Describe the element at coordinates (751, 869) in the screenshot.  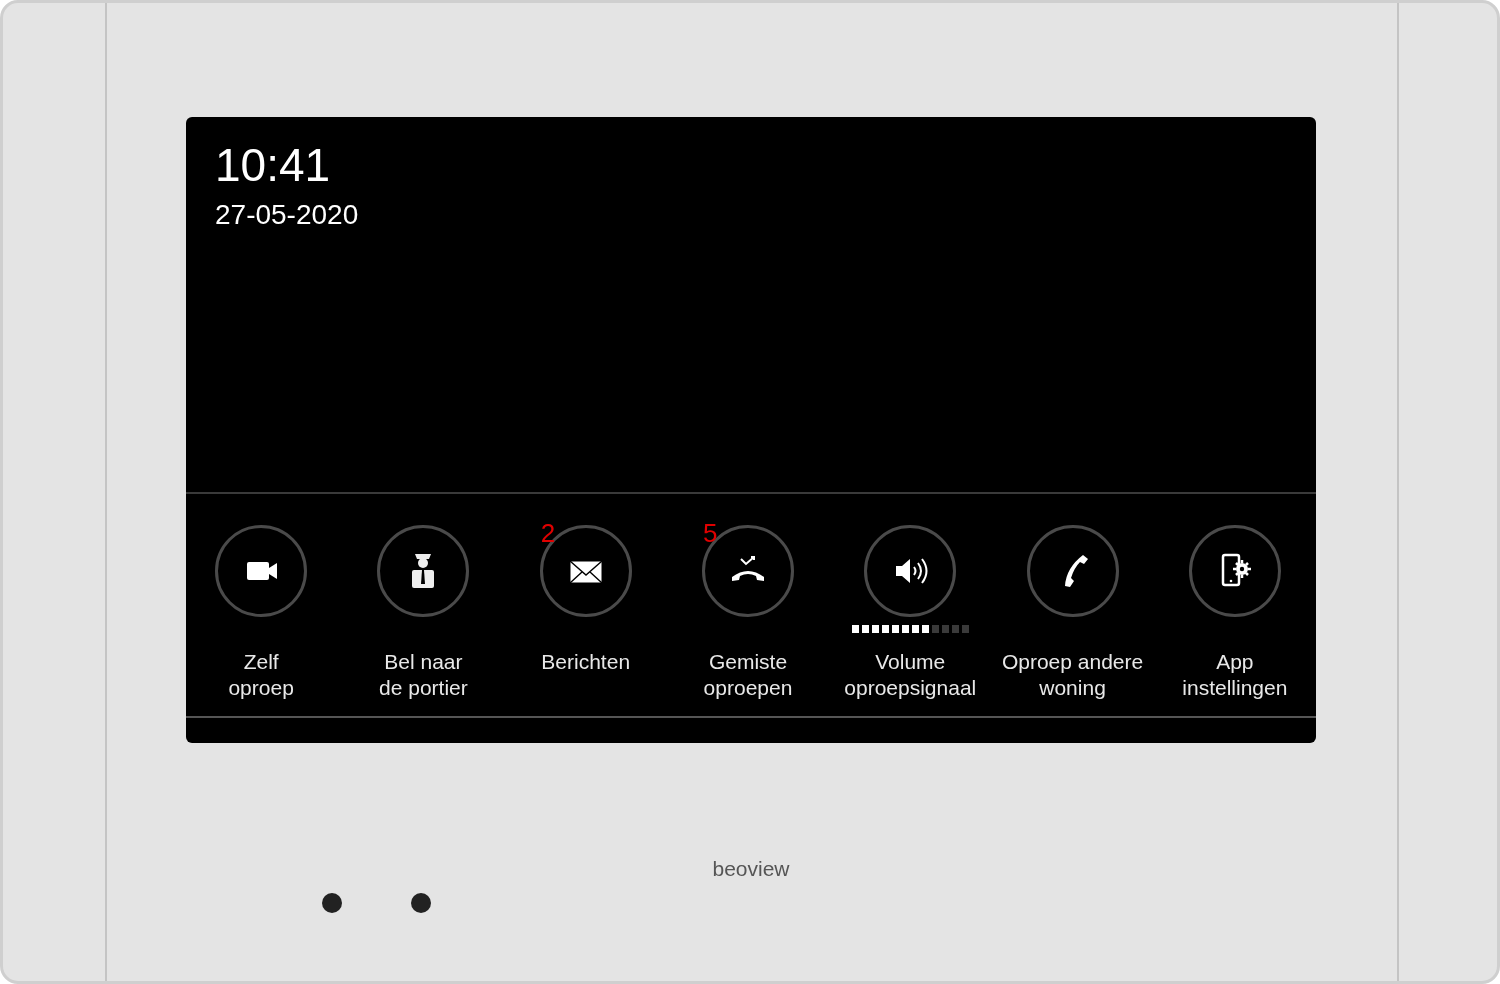
I see `brand-logo: beoview` at that location.